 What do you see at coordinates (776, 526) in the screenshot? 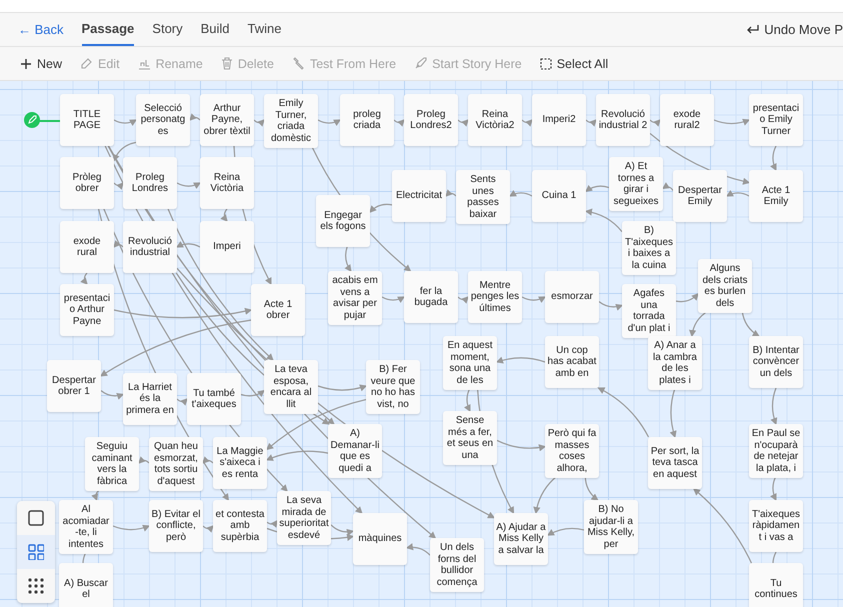
I see `passage-card: T'aixeques ràpidament i vas a` at bounding box center [776, 526].